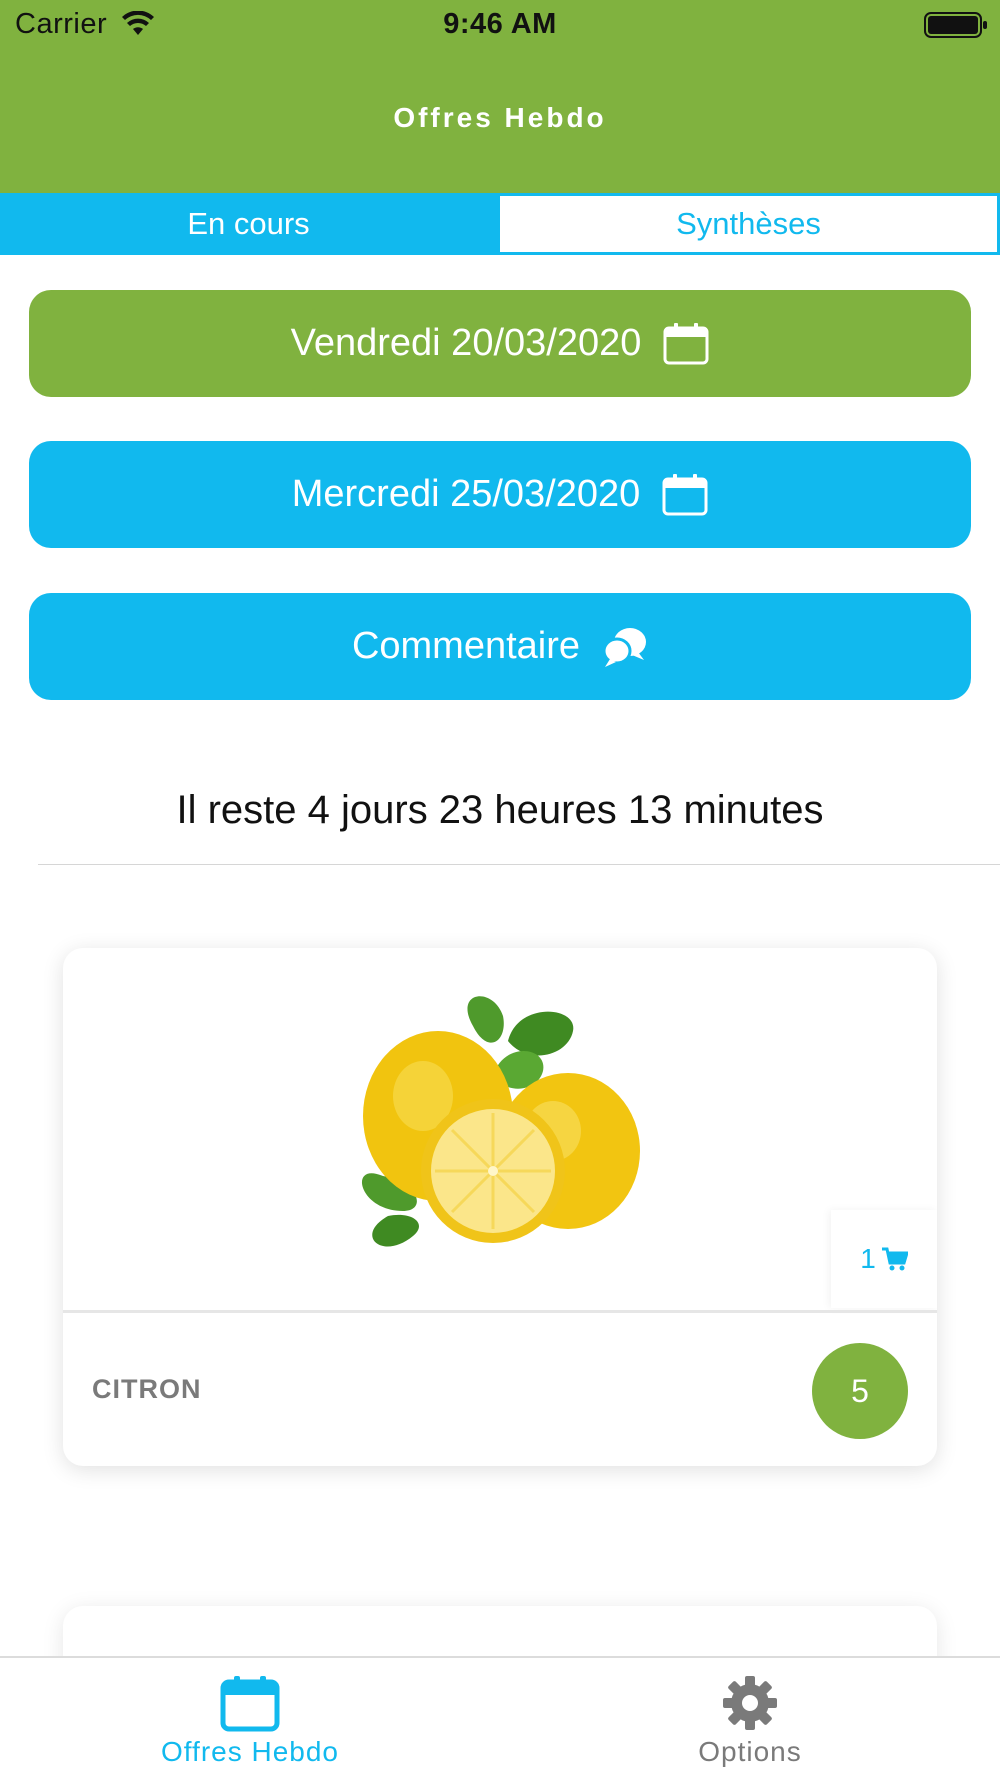 The width and height of the screenshot is (1000, 1778). Describe the element at coordinates (955, 25) in the screenshot. I see `battery-icon` at that location.